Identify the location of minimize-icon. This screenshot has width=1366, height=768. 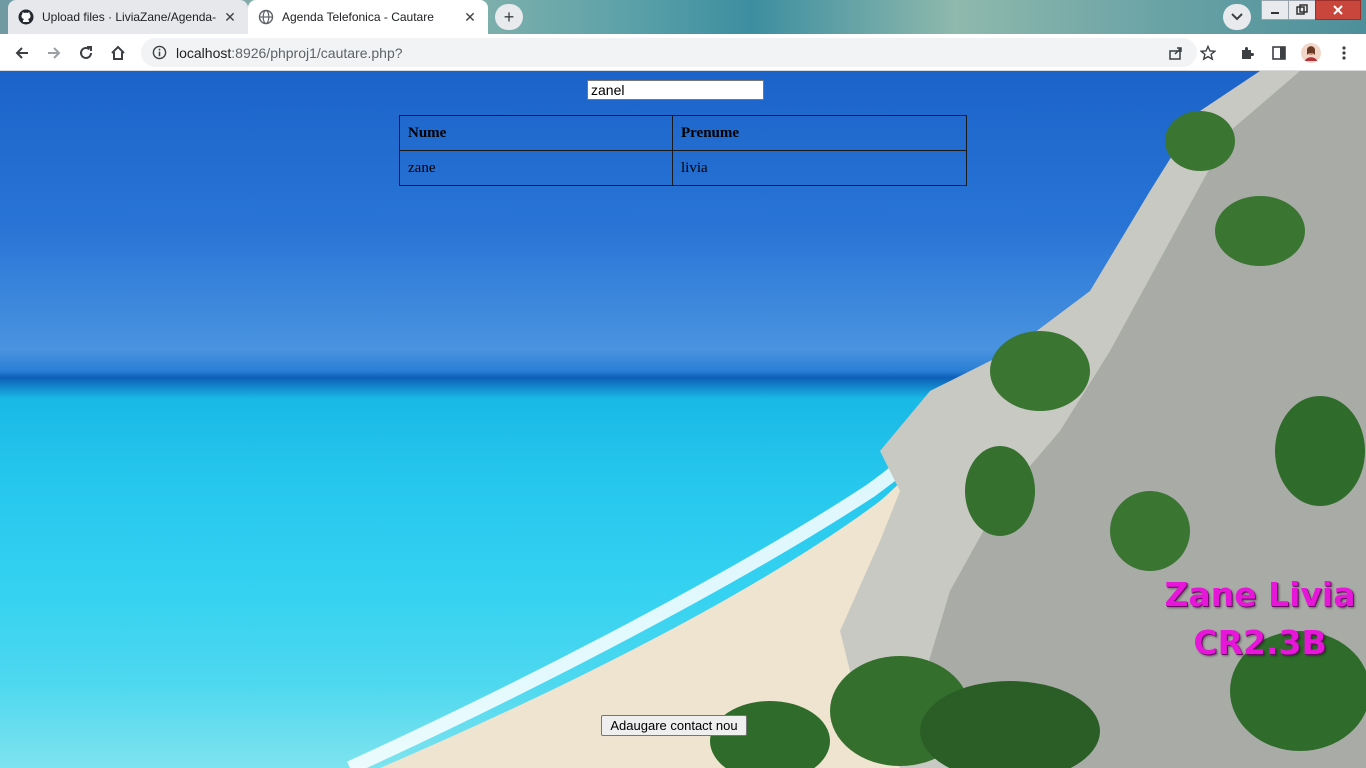
(1275, 13).